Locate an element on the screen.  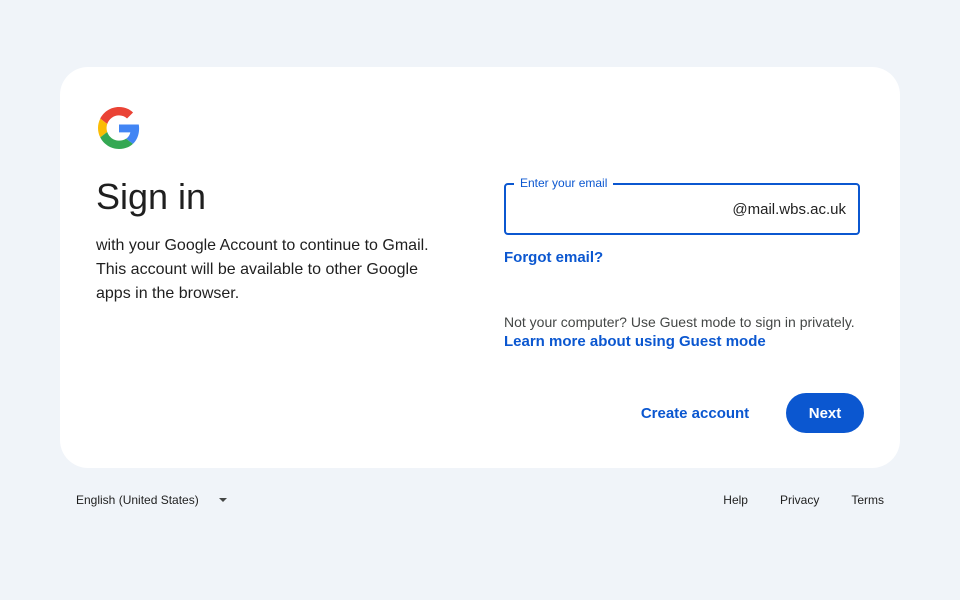
footer-links: Help Privacy Terms is located at coordinates (803, 500).